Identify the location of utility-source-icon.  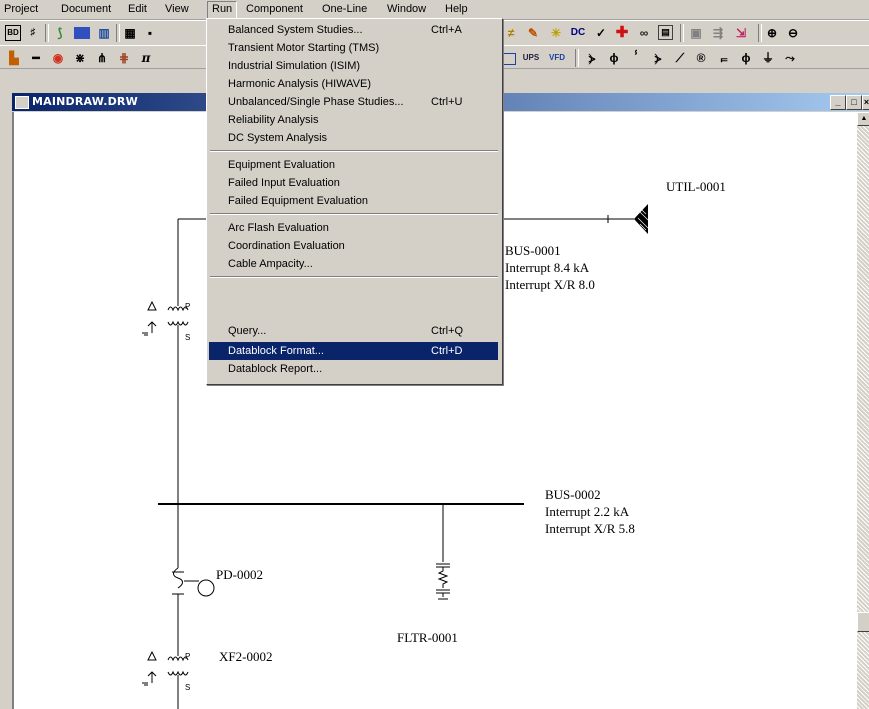
(641, 219).